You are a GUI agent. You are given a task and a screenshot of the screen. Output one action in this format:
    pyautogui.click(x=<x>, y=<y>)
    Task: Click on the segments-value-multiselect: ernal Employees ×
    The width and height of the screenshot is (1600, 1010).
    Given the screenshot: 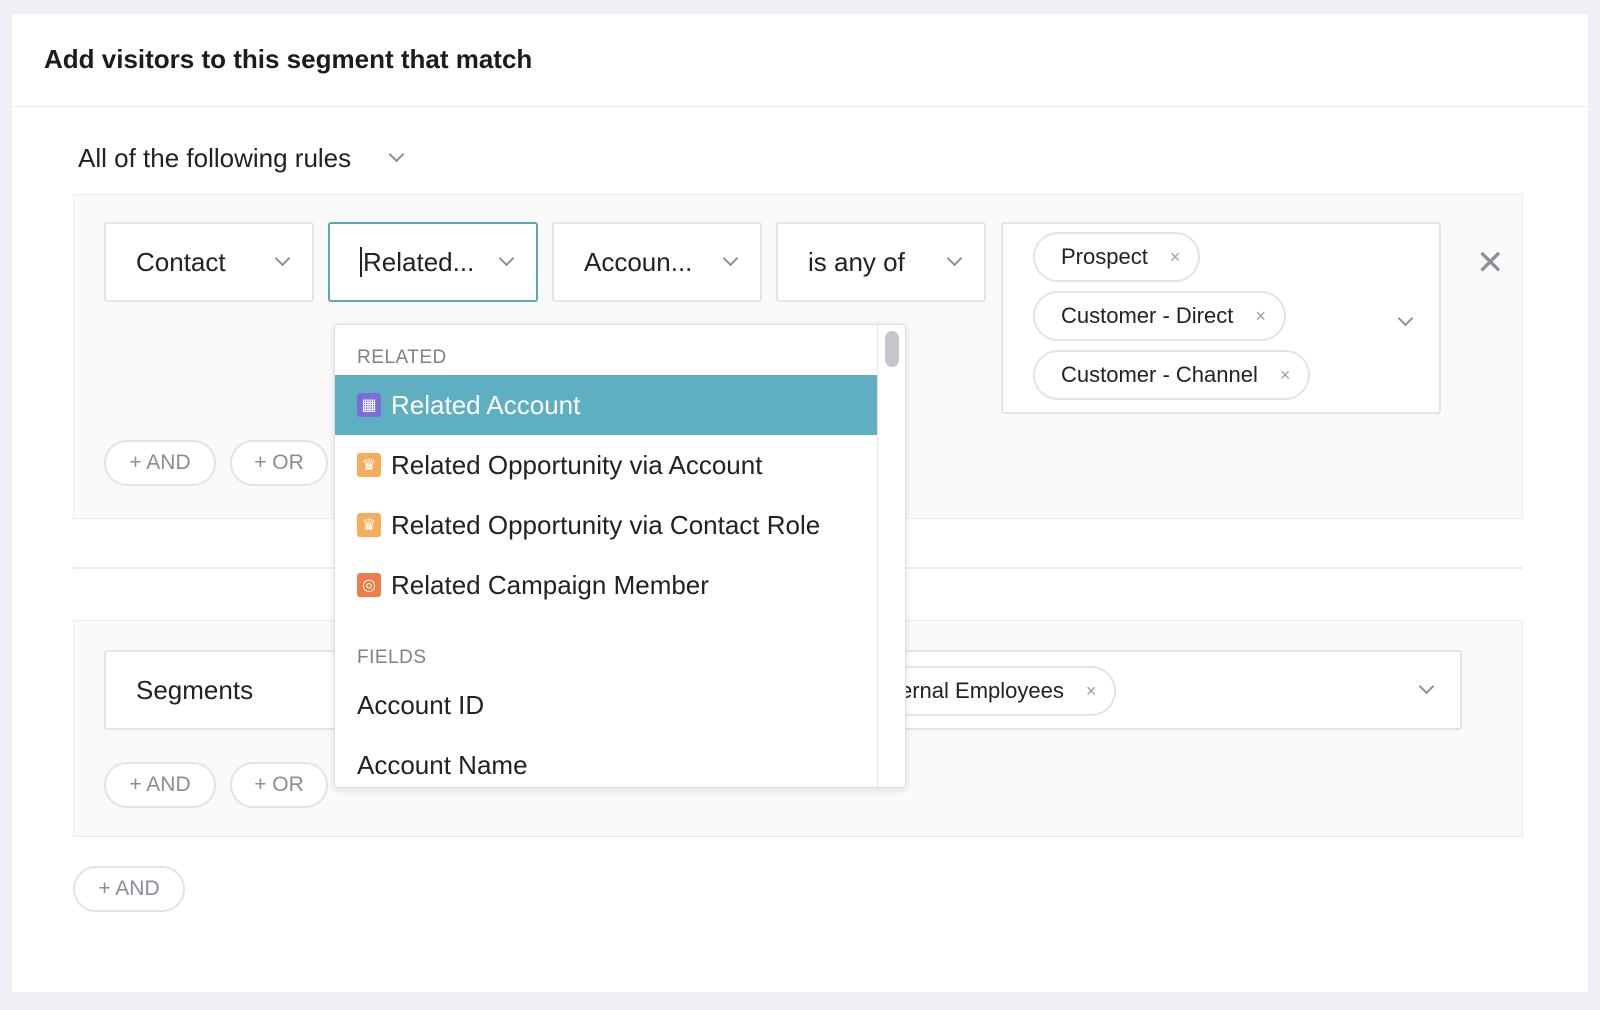 What is the action you would take?
    pyautogui.click(x=1166, y=690)
    